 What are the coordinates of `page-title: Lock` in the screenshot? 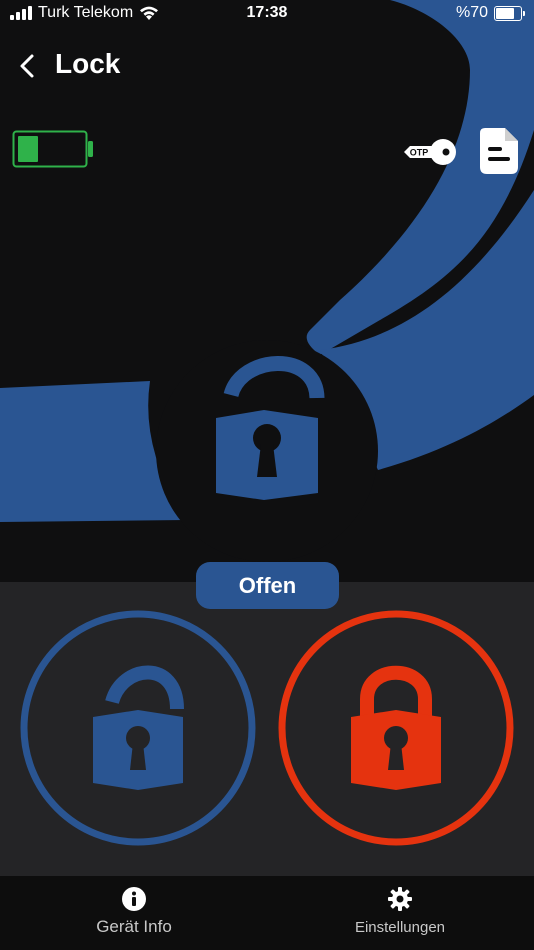 It's located at (88, 63).